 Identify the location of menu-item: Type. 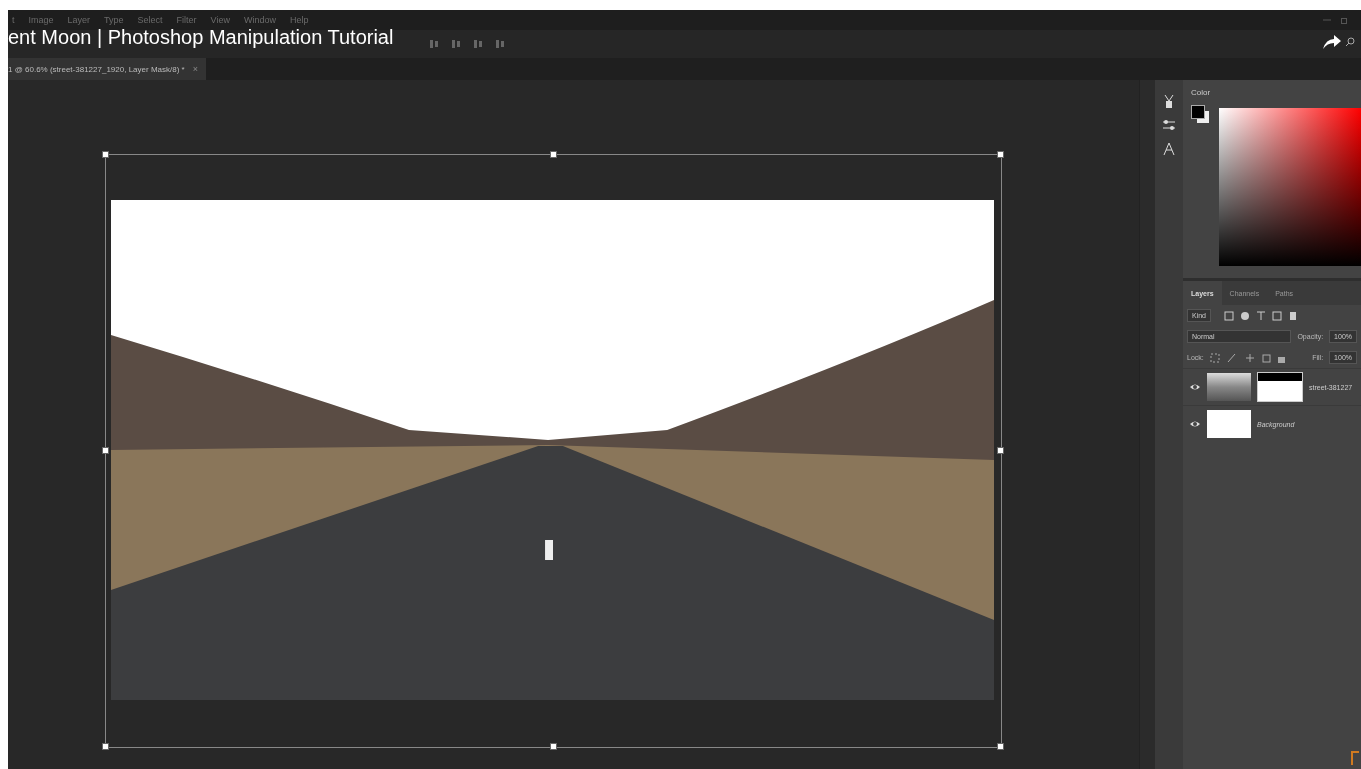
(114, 20).